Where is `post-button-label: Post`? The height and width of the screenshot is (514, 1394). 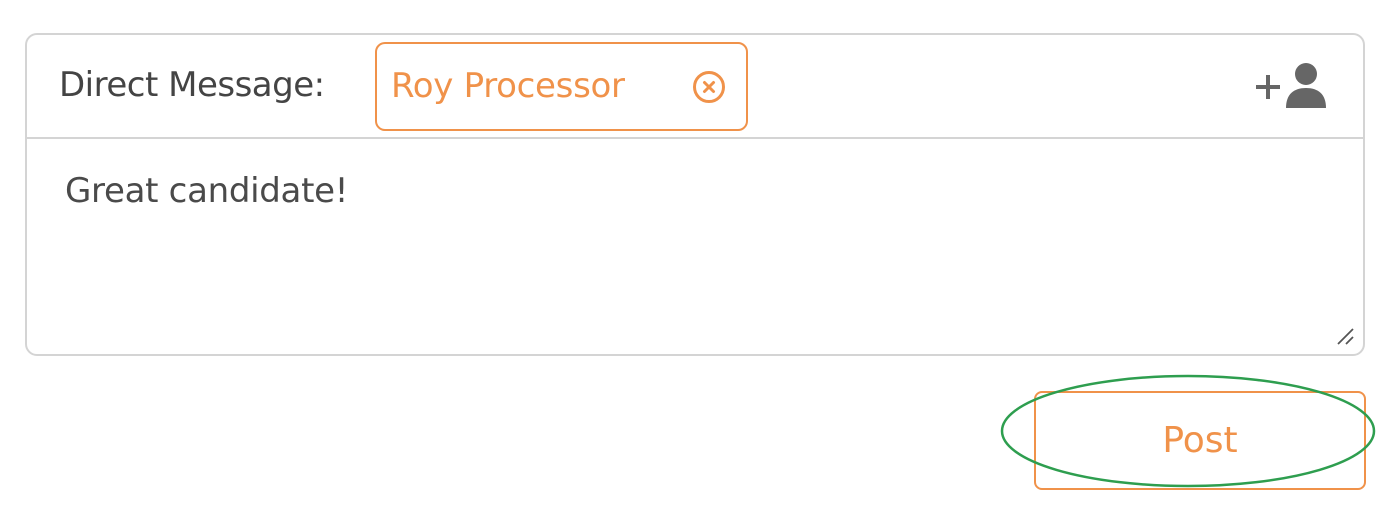
post-button-label: Post is located at coordinates (1200, 440).